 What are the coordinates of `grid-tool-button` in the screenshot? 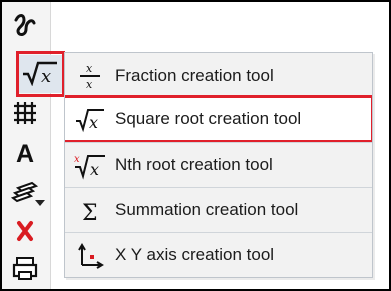 It's located at (25, 115).